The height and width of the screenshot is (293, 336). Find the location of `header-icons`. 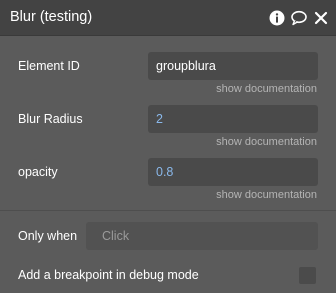

header-icons is located at coordinates (299, 18).